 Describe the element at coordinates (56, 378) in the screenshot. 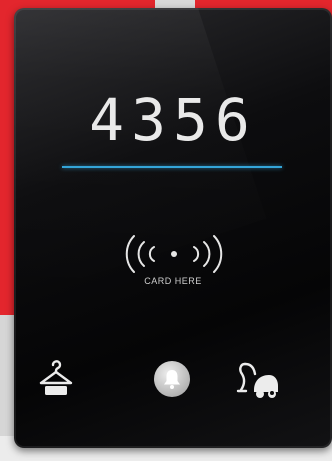

I see `hanger-icon` at that location.